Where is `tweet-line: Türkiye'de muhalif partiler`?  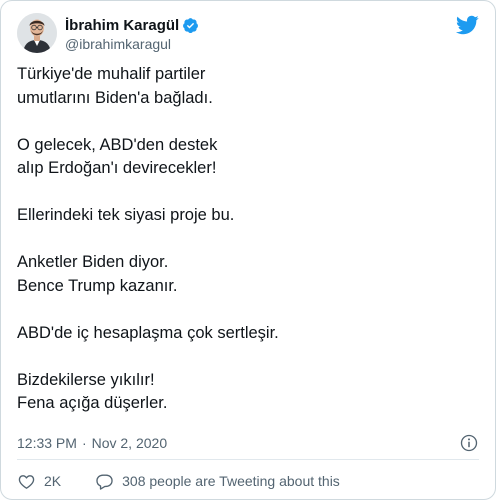 tweet-line: Türkiye'de muhalif partiler is located at coordinates (111, 74).